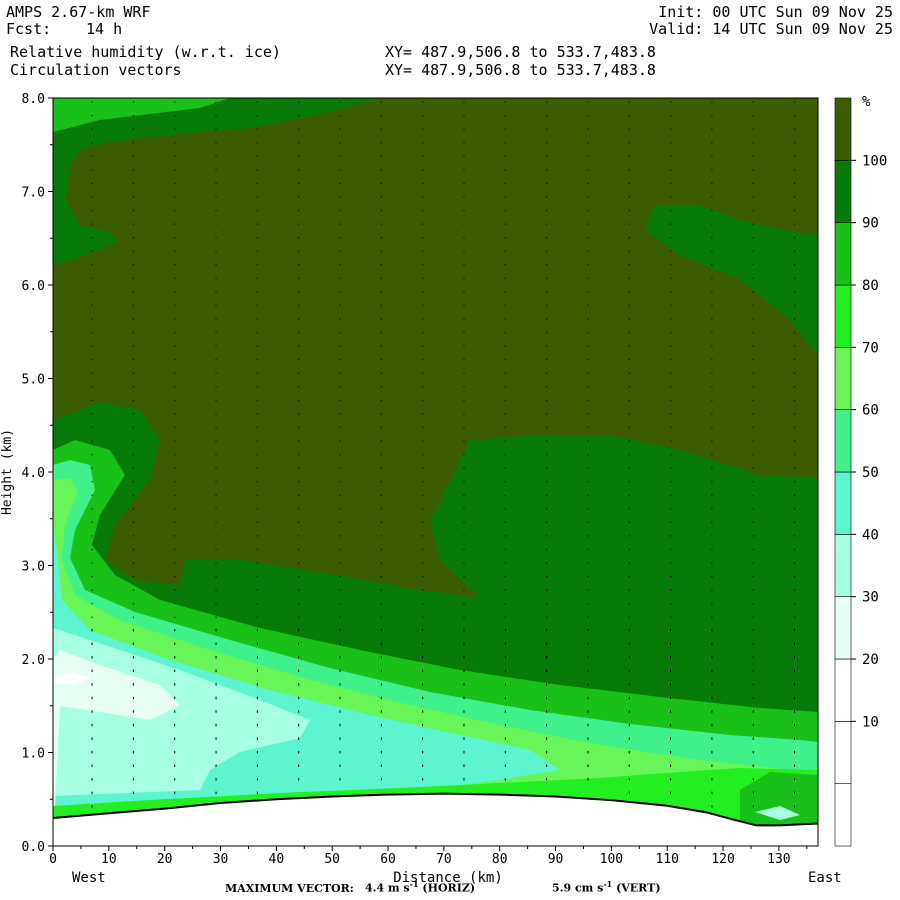  I want to click on y-axis-label: Height (km), so click(7, 472).